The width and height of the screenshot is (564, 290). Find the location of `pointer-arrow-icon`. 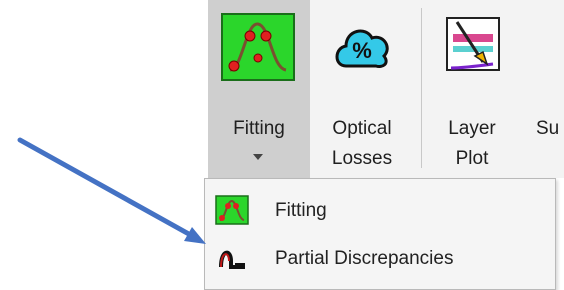

pointer-arrow-icon is located at coordinates (111, 190).